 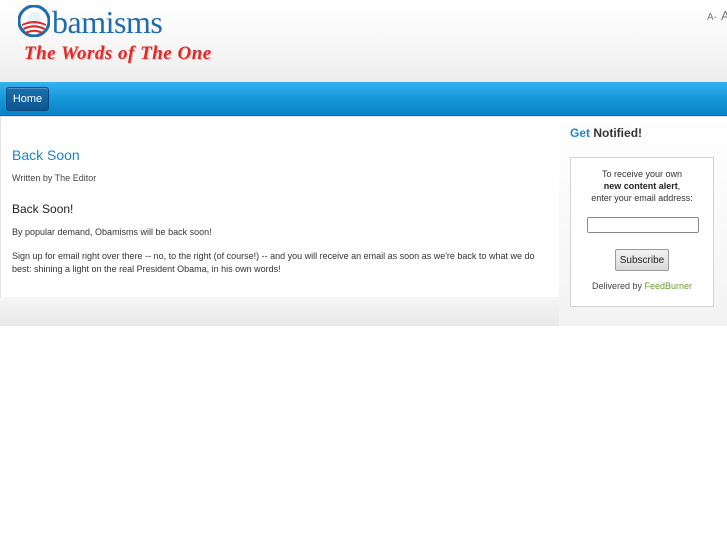 What do you see at coordinates (618, 133) in the screenshot?
I see `sidebar-title-rest: Notified!` at bounding box center [618, 133].